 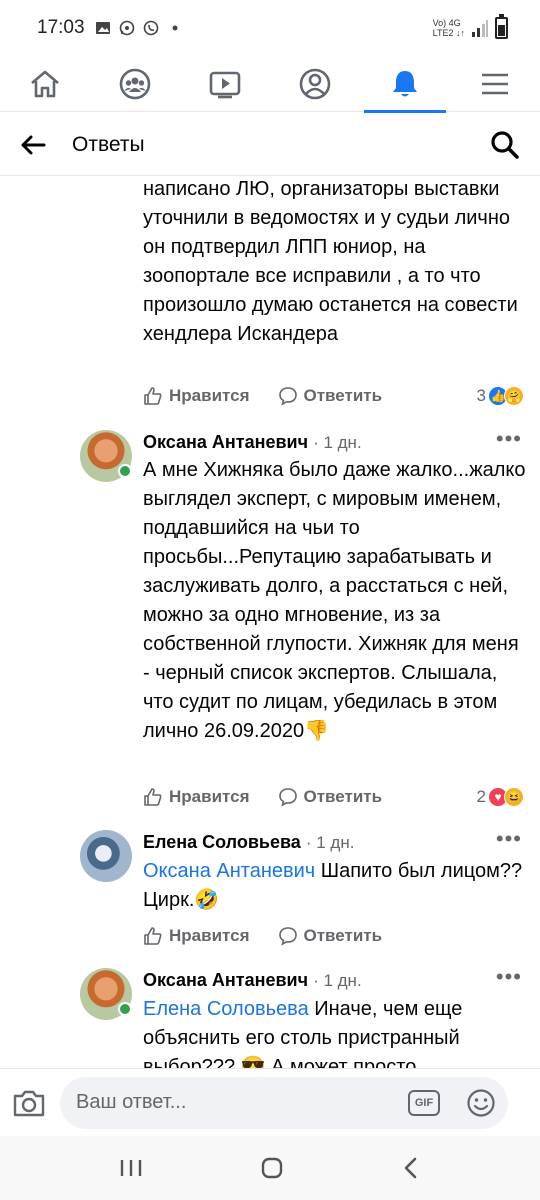 What do you see at coordinates (175, 28) in the screenshot?
I see `dot-icon` at bounding box center [175, 28].